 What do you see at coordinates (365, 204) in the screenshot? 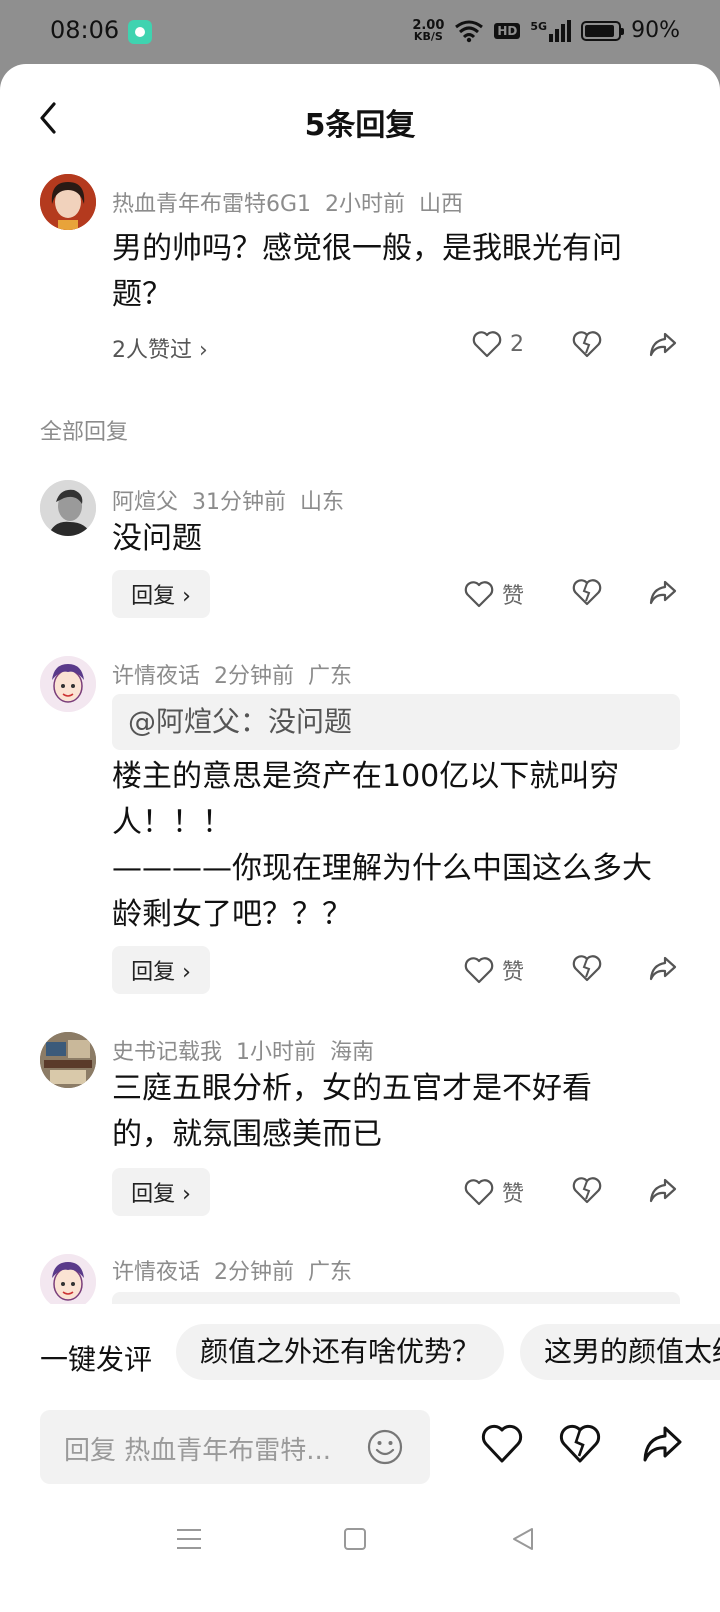
I see `timestamp: 2小时前` at bounding box center [365, 204].